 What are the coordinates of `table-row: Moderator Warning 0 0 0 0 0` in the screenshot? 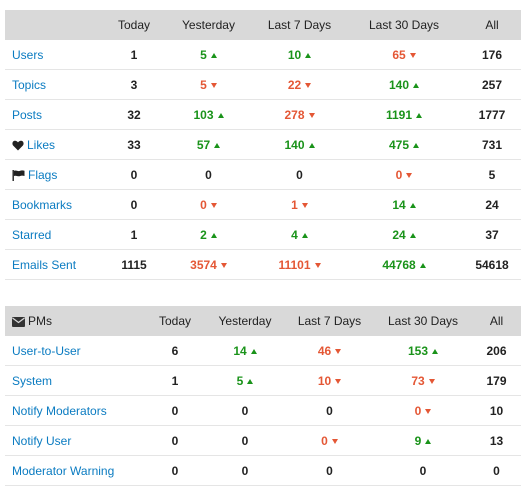 It's located at (263, 470).